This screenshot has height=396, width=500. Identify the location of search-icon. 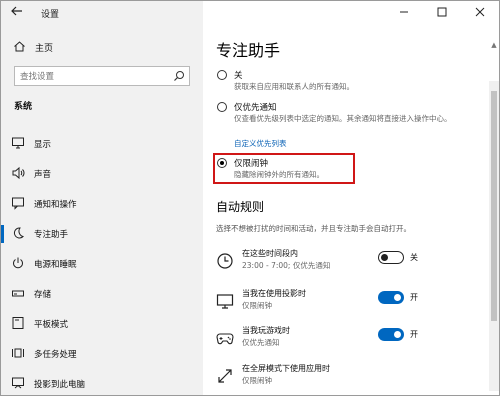
(179, 76).